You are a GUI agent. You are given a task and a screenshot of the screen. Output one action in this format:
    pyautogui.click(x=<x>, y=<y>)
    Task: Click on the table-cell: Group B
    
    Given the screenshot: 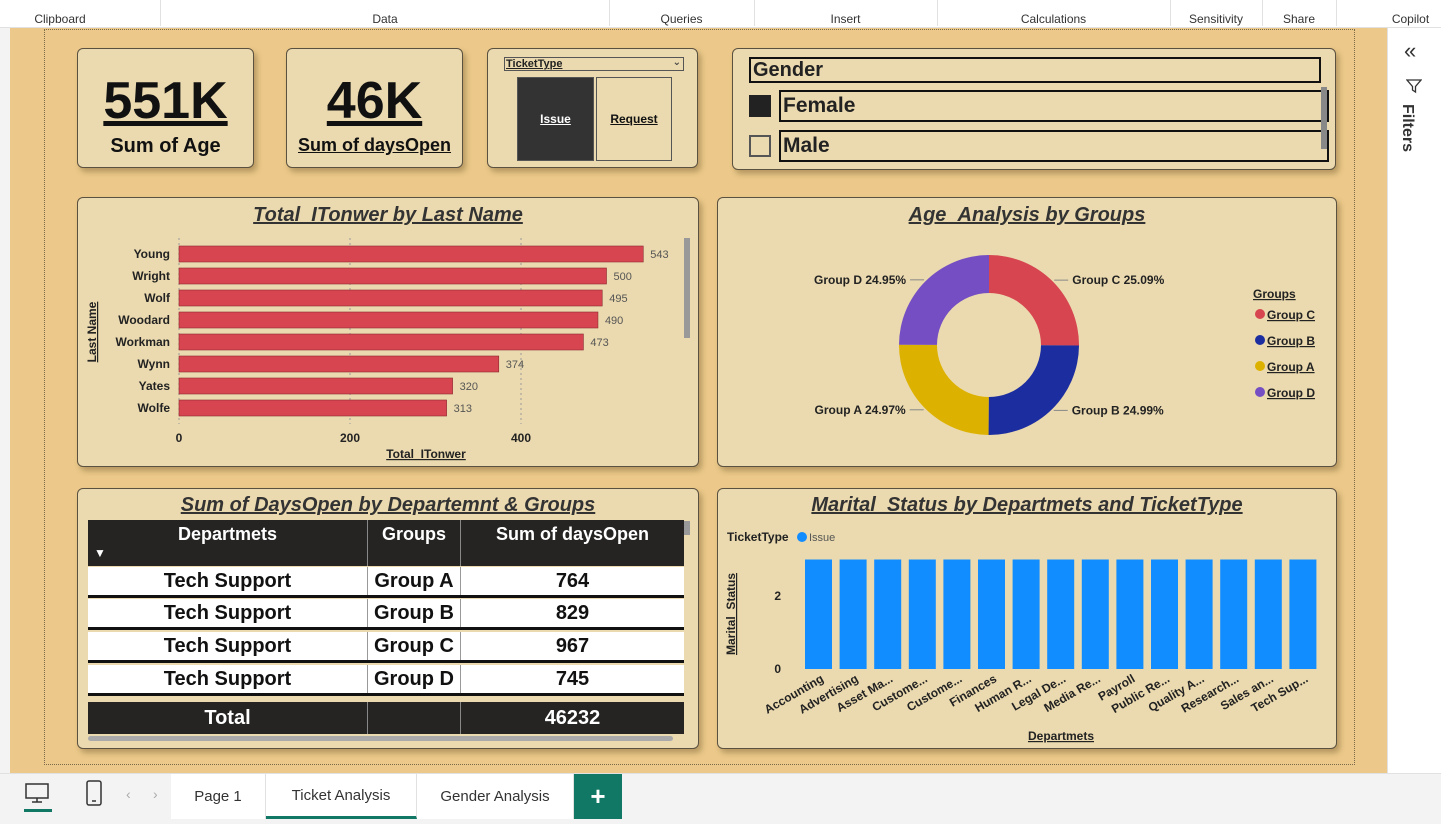 What is the action you would take?
    pyautogui.click(x=414, y=613)
    